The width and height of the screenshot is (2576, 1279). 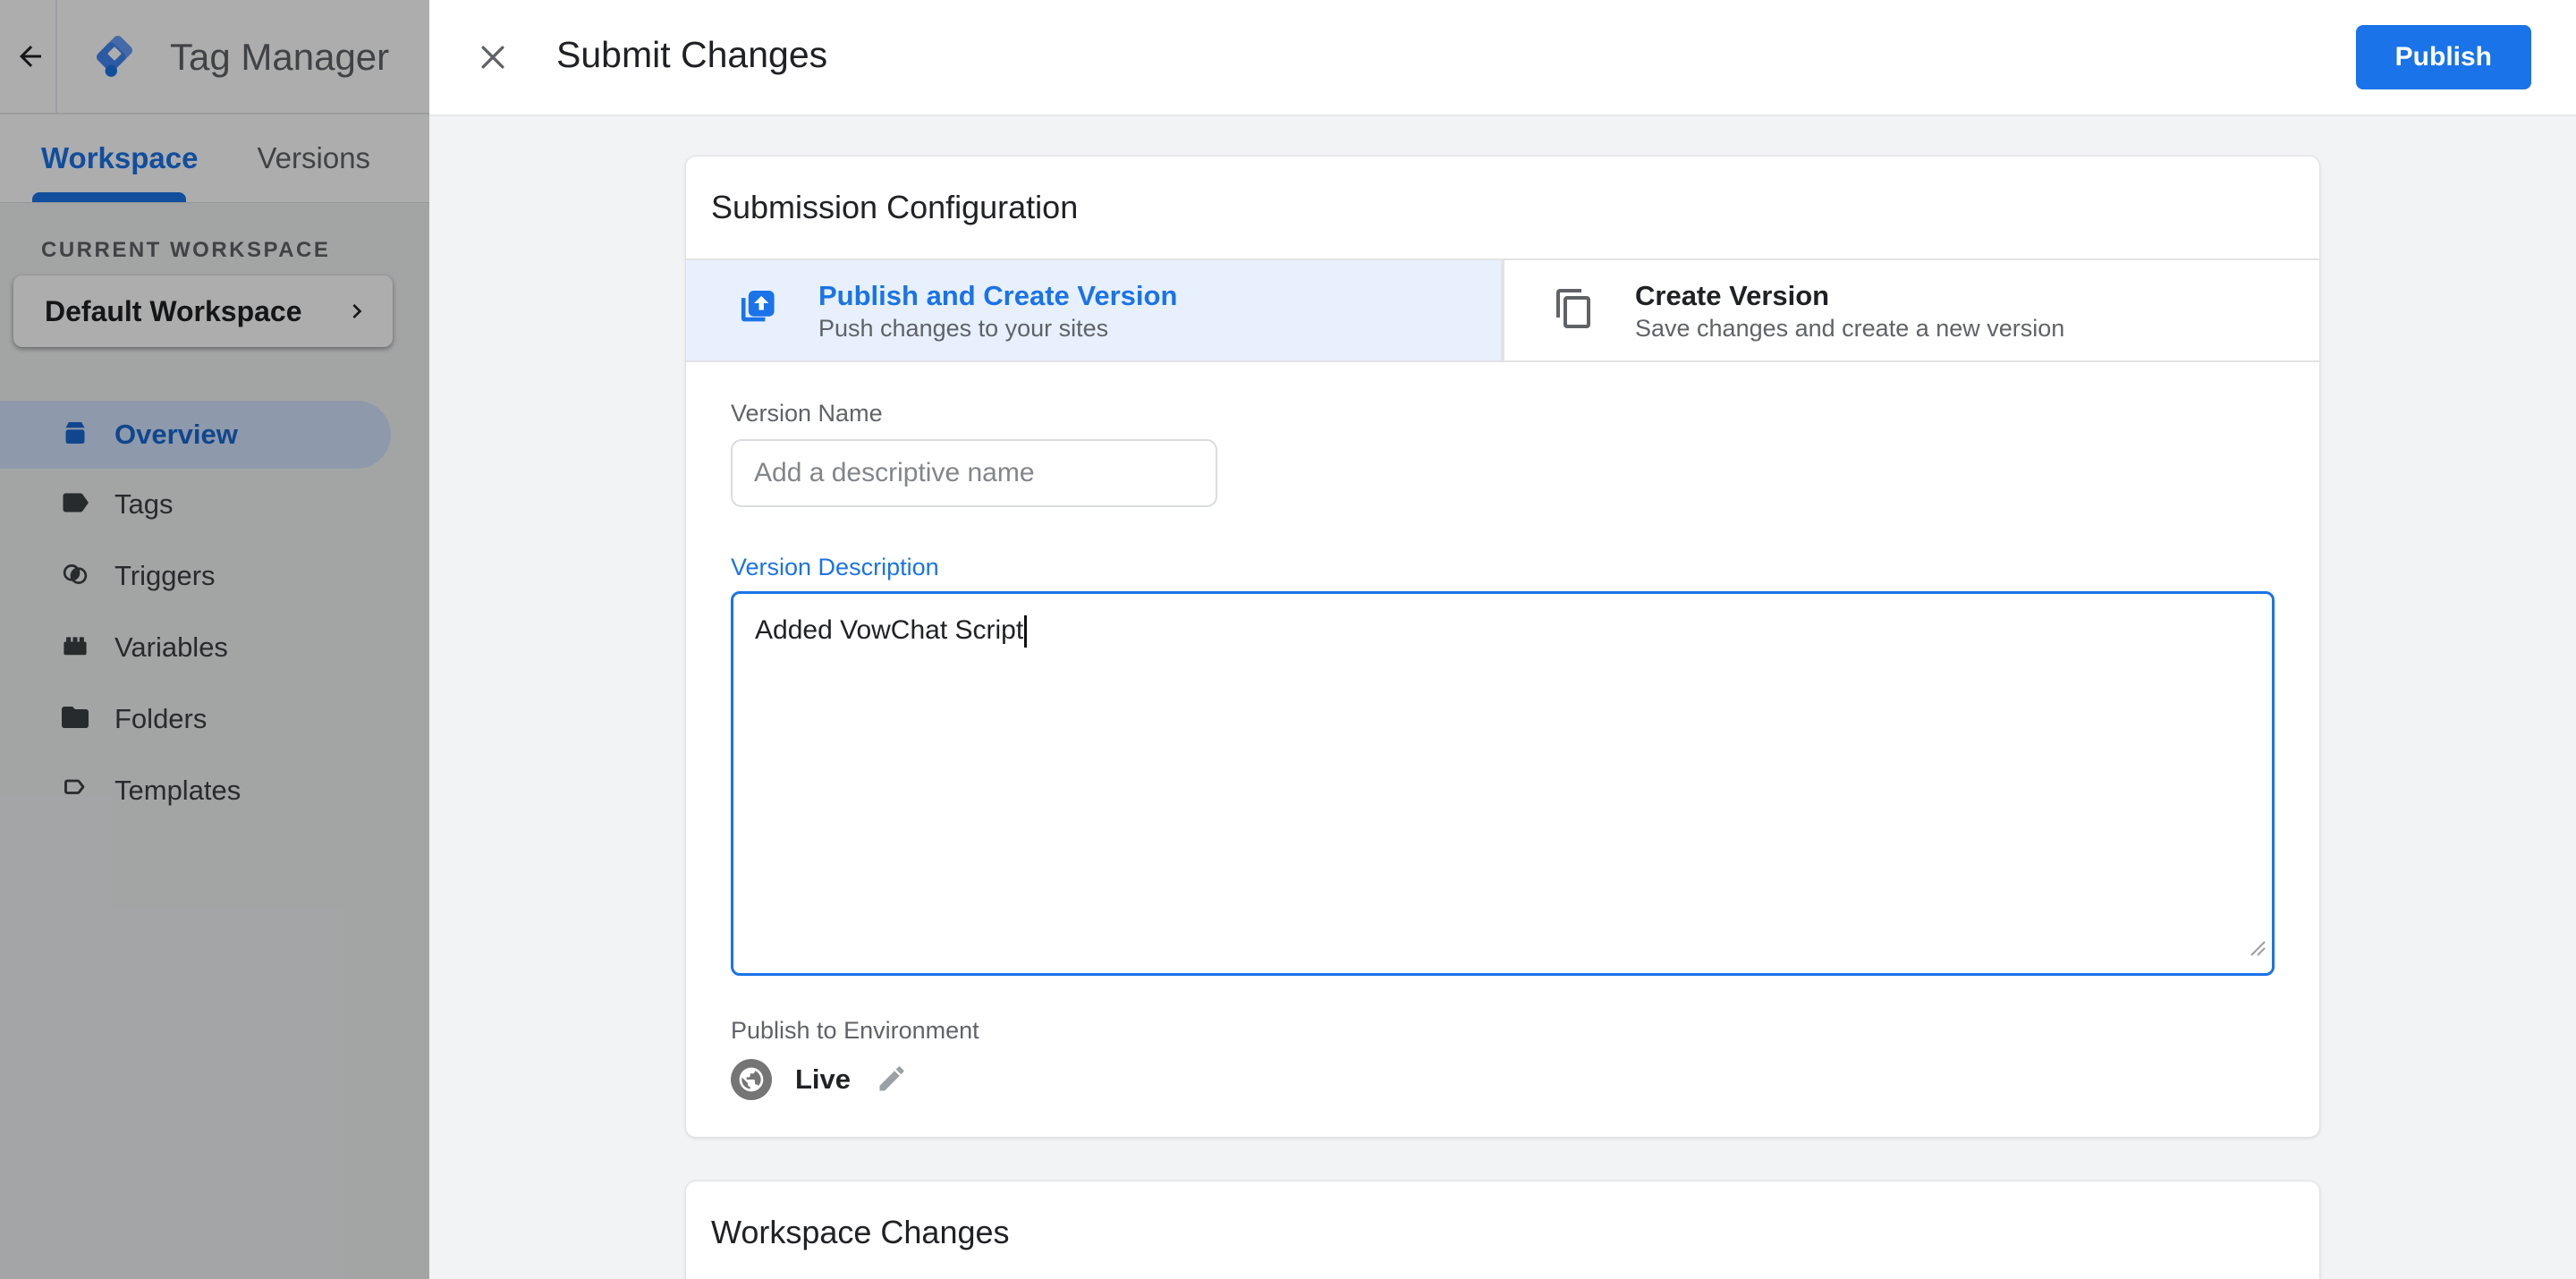 What do you see at coordinates (823, 1079) in the screenshot?
I see `environment-name: Live` at bounding box center [823, 1079].